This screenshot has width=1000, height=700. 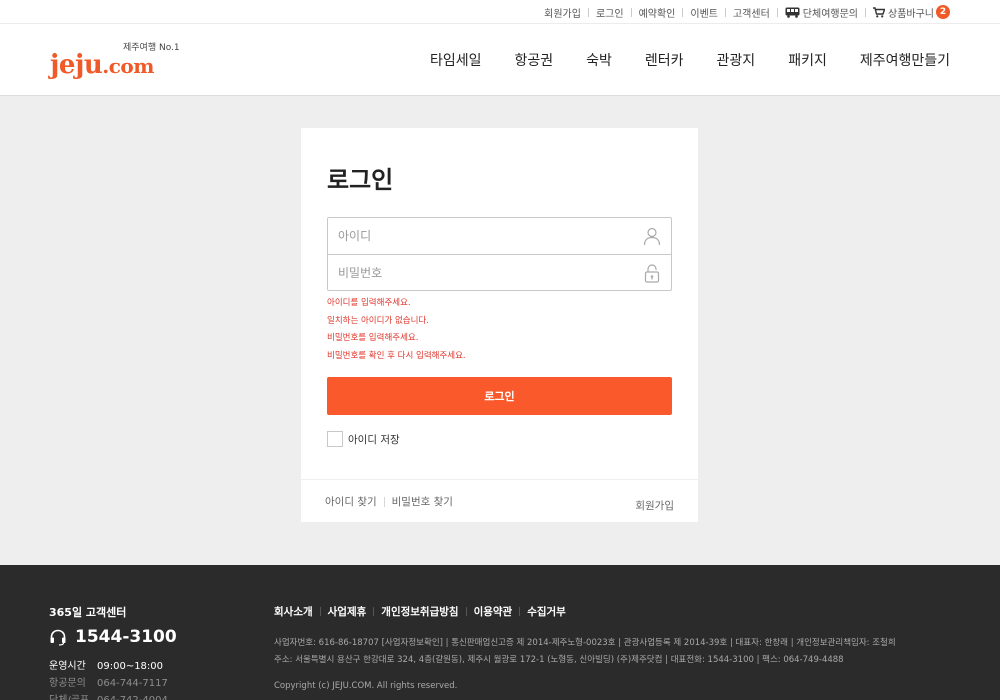 What do you see at coordinates (546, 611) in the screenshot?
I see `footer-link-email-refusal: 수집거부` at bounding box center [546, 611].